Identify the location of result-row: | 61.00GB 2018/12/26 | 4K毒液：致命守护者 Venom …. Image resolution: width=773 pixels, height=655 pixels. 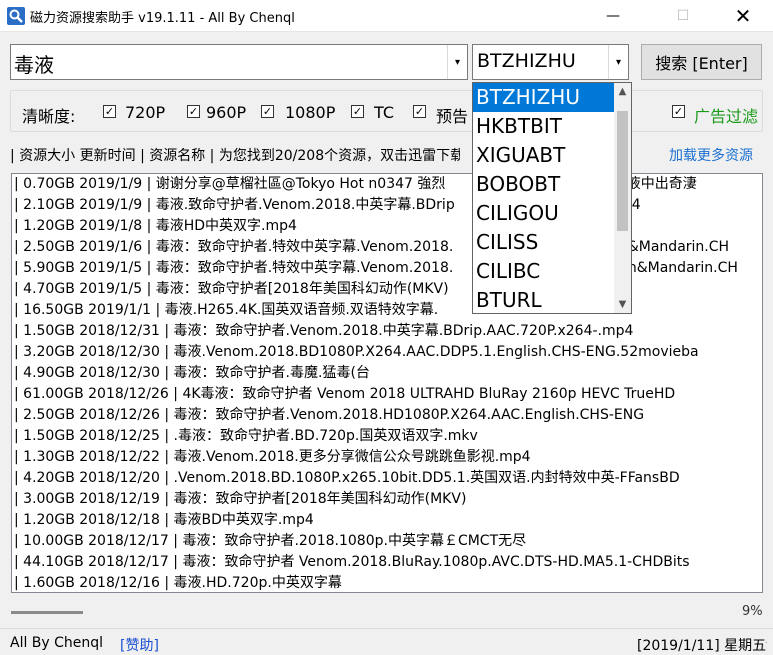
(387, 394).